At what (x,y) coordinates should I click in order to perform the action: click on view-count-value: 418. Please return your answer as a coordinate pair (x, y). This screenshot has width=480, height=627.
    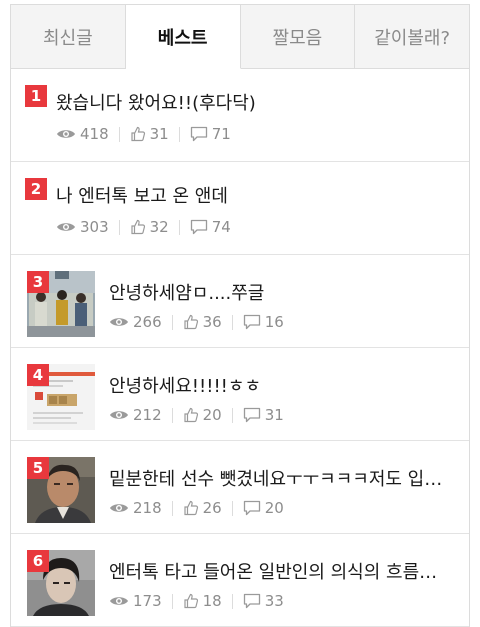
    Looking at the image, I should click on (94, 134).